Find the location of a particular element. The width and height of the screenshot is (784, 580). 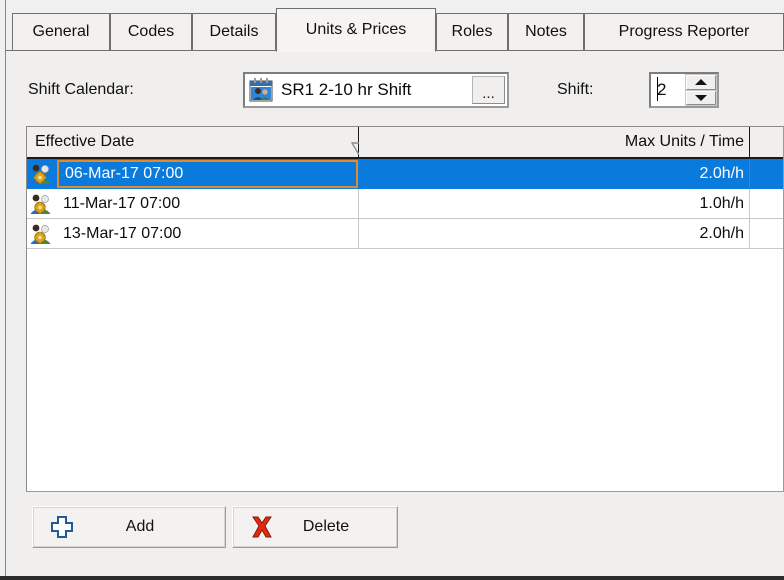

tab-label: Units & Prices is located at coordinates (356, 29).